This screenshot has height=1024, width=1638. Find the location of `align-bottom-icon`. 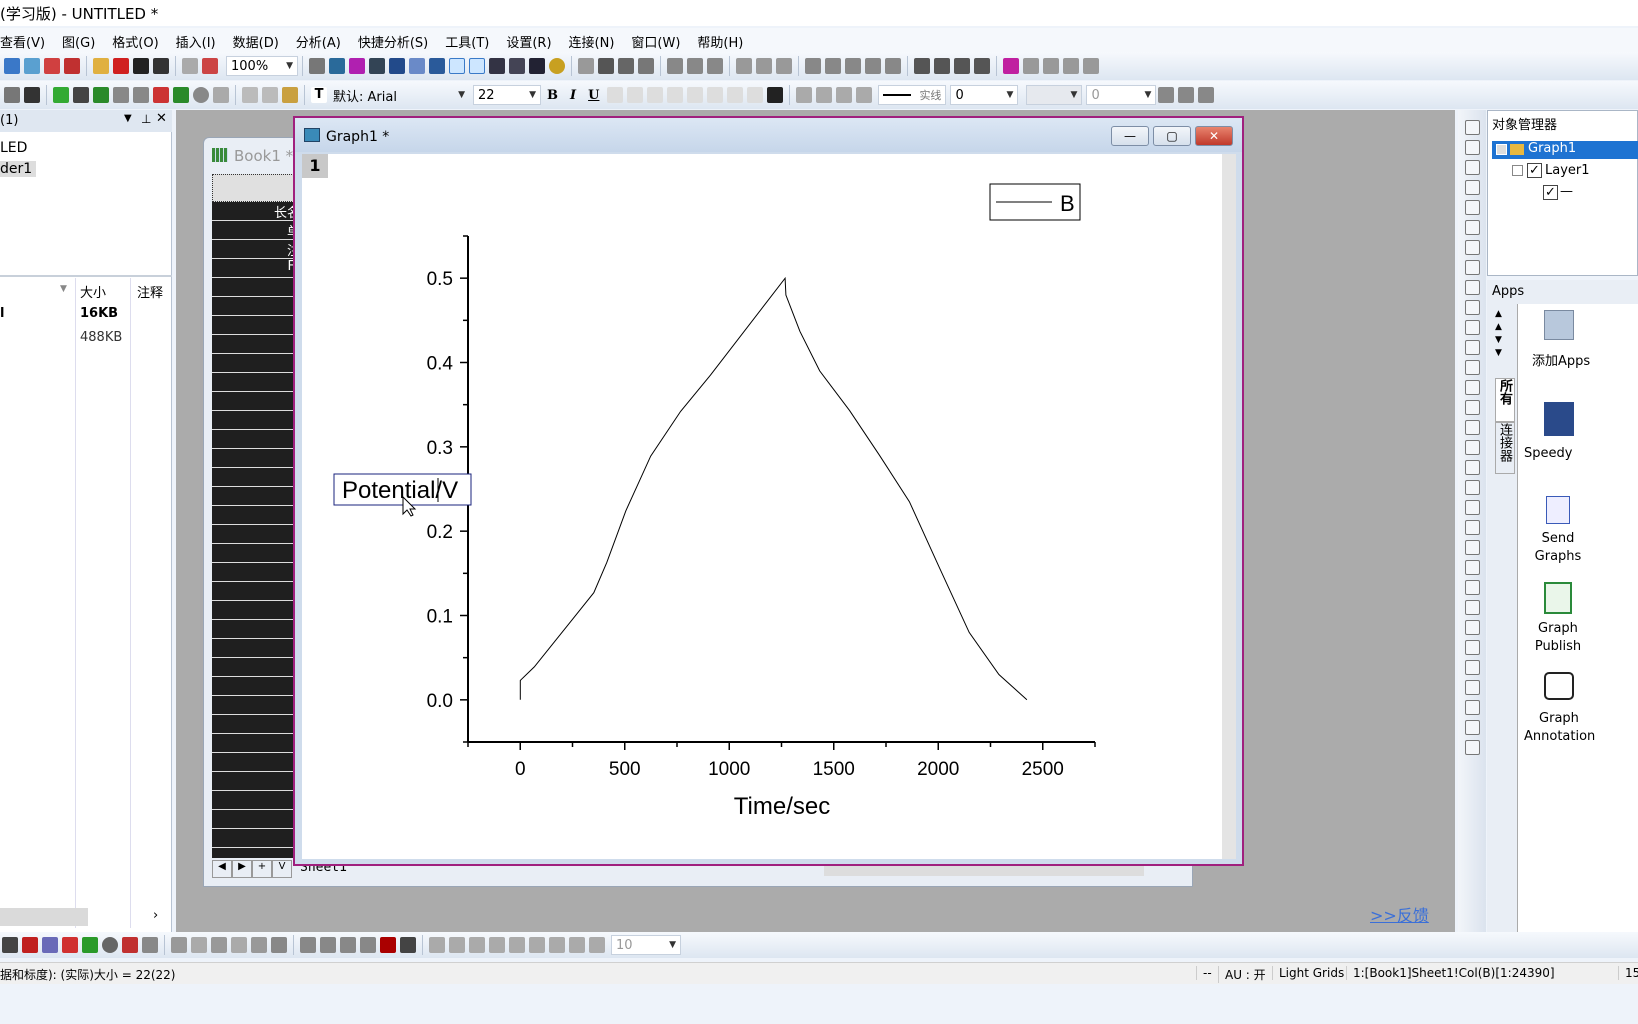

align-bottom-icon is located at coordinates (497, 945).